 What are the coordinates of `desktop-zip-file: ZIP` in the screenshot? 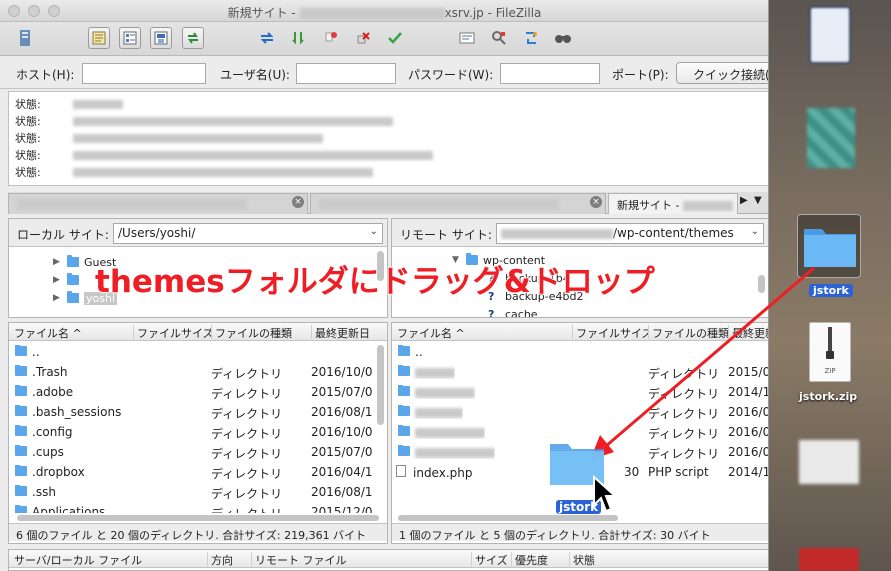 It's located at (830, 352).